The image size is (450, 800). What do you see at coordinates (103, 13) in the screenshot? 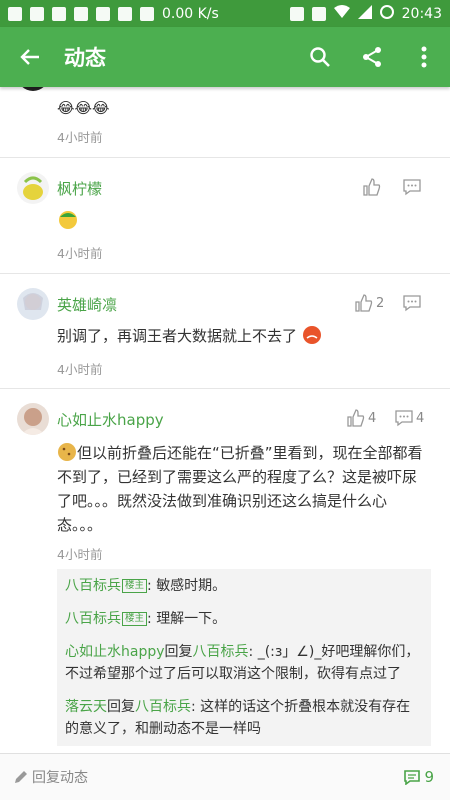
I see `image-icon` at bounding box center [103, 13].